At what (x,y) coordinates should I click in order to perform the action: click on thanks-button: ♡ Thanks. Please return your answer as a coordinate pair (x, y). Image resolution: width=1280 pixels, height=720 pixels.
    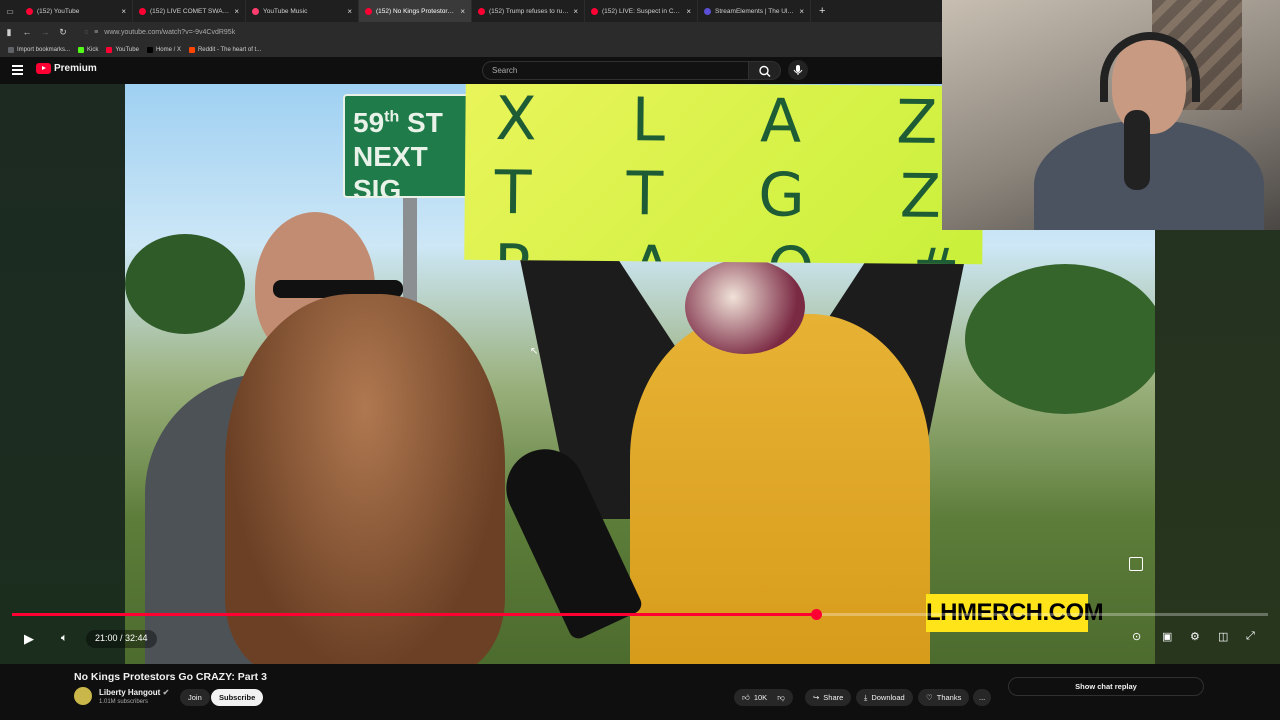
    Looking at the image, I should click on (944, 697).